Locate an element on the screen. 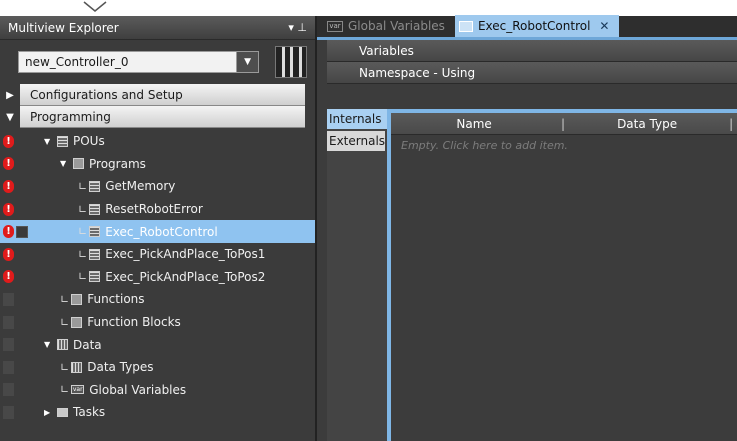  tree-item-label: ResetRobotError is located at coordinates (154, 209).